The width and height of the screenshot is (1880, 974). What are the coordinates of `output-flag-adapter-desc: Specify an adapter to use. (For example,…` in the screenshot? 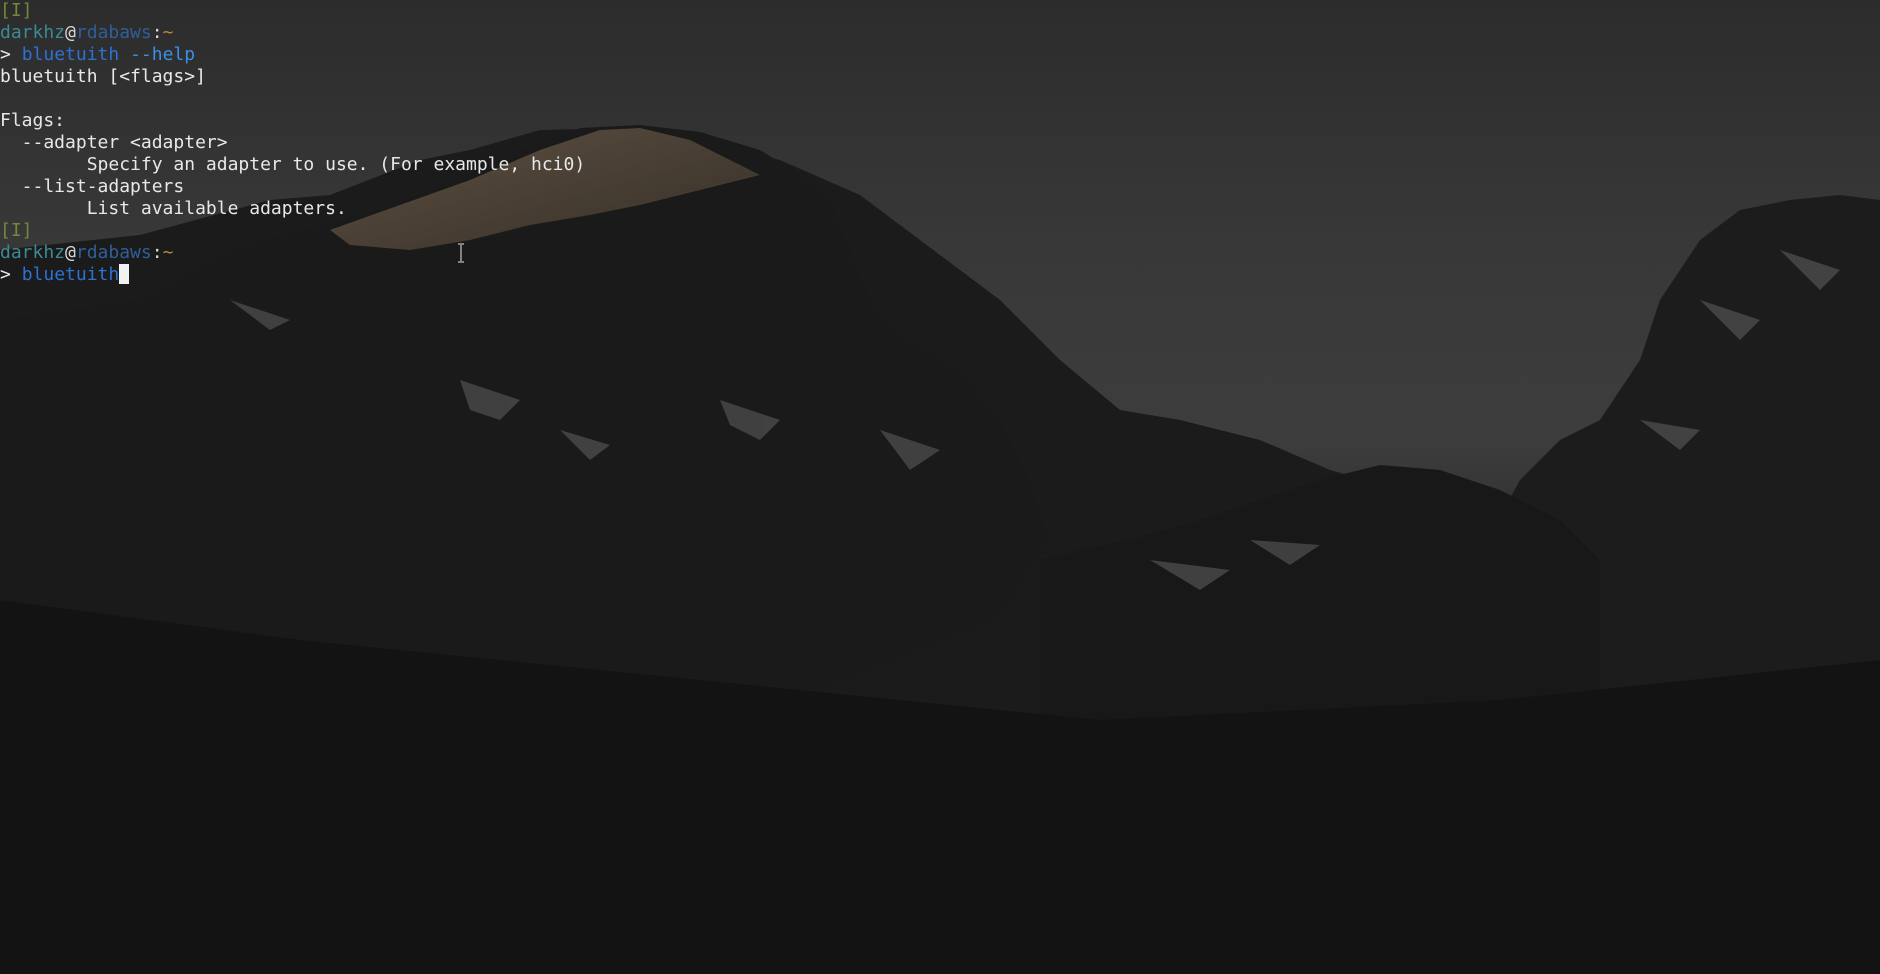 It's located at (293, 164).